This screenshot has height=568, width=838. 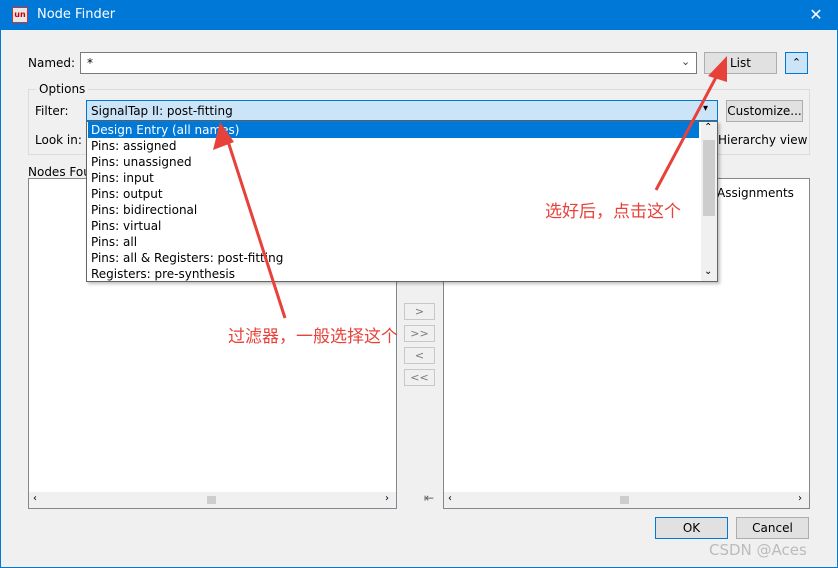 What do you see at coordinates (313, 337) in the screenshot?
I see `filter-annotation-text: 过滤器，一般选择这个` at bounding box center [313, 337].